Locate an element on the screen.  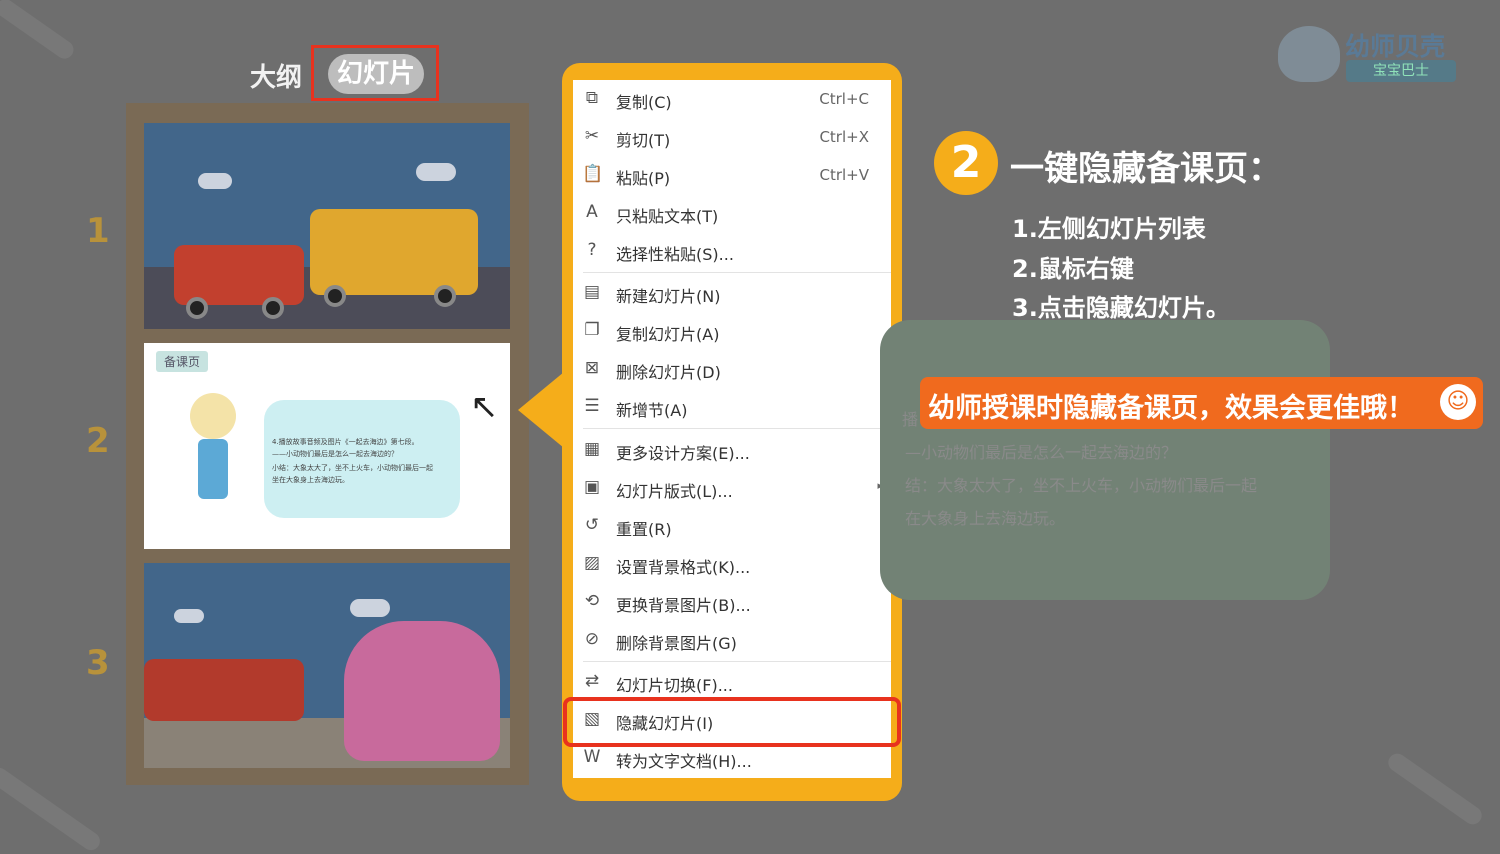
bus-illustration is located at coordinates (394, 252).